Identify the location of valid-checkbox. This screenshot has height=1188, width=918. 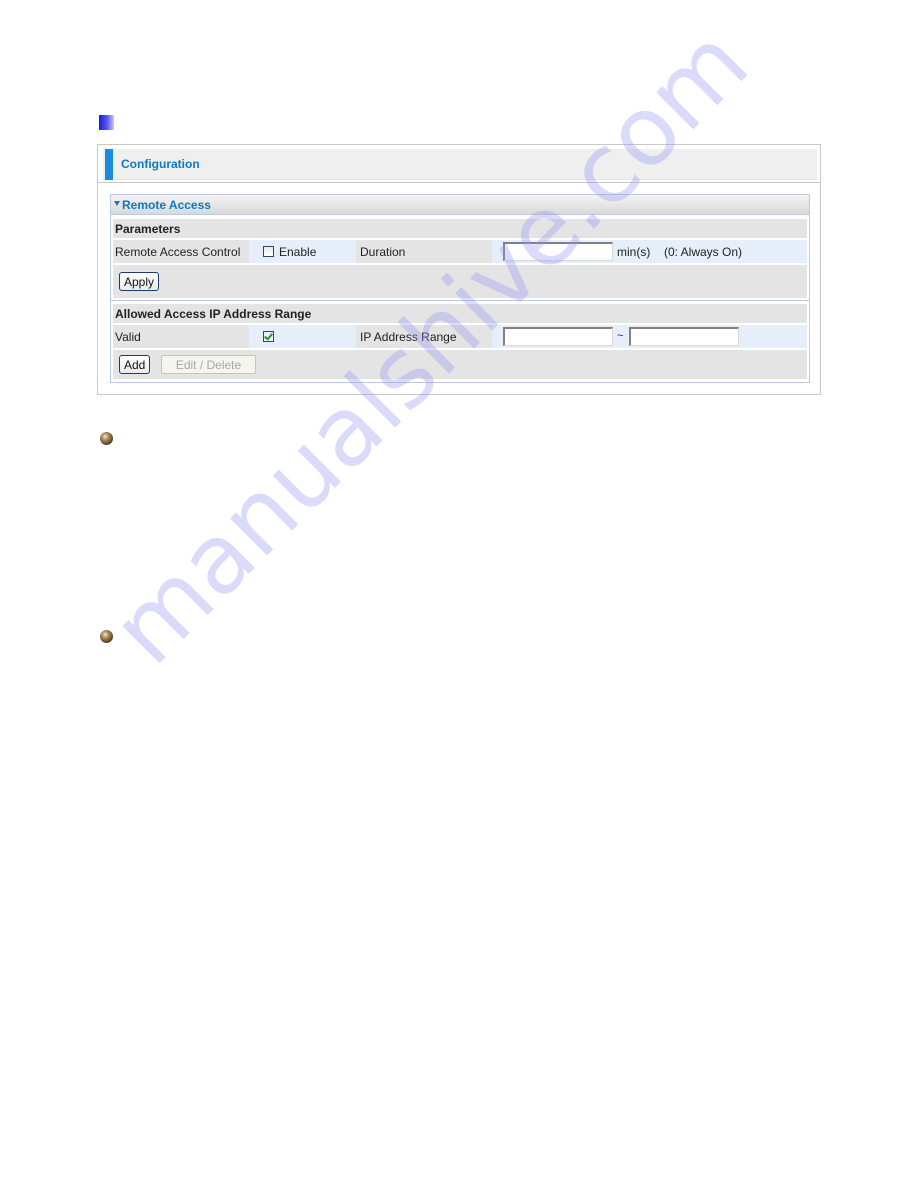
(268, 336).